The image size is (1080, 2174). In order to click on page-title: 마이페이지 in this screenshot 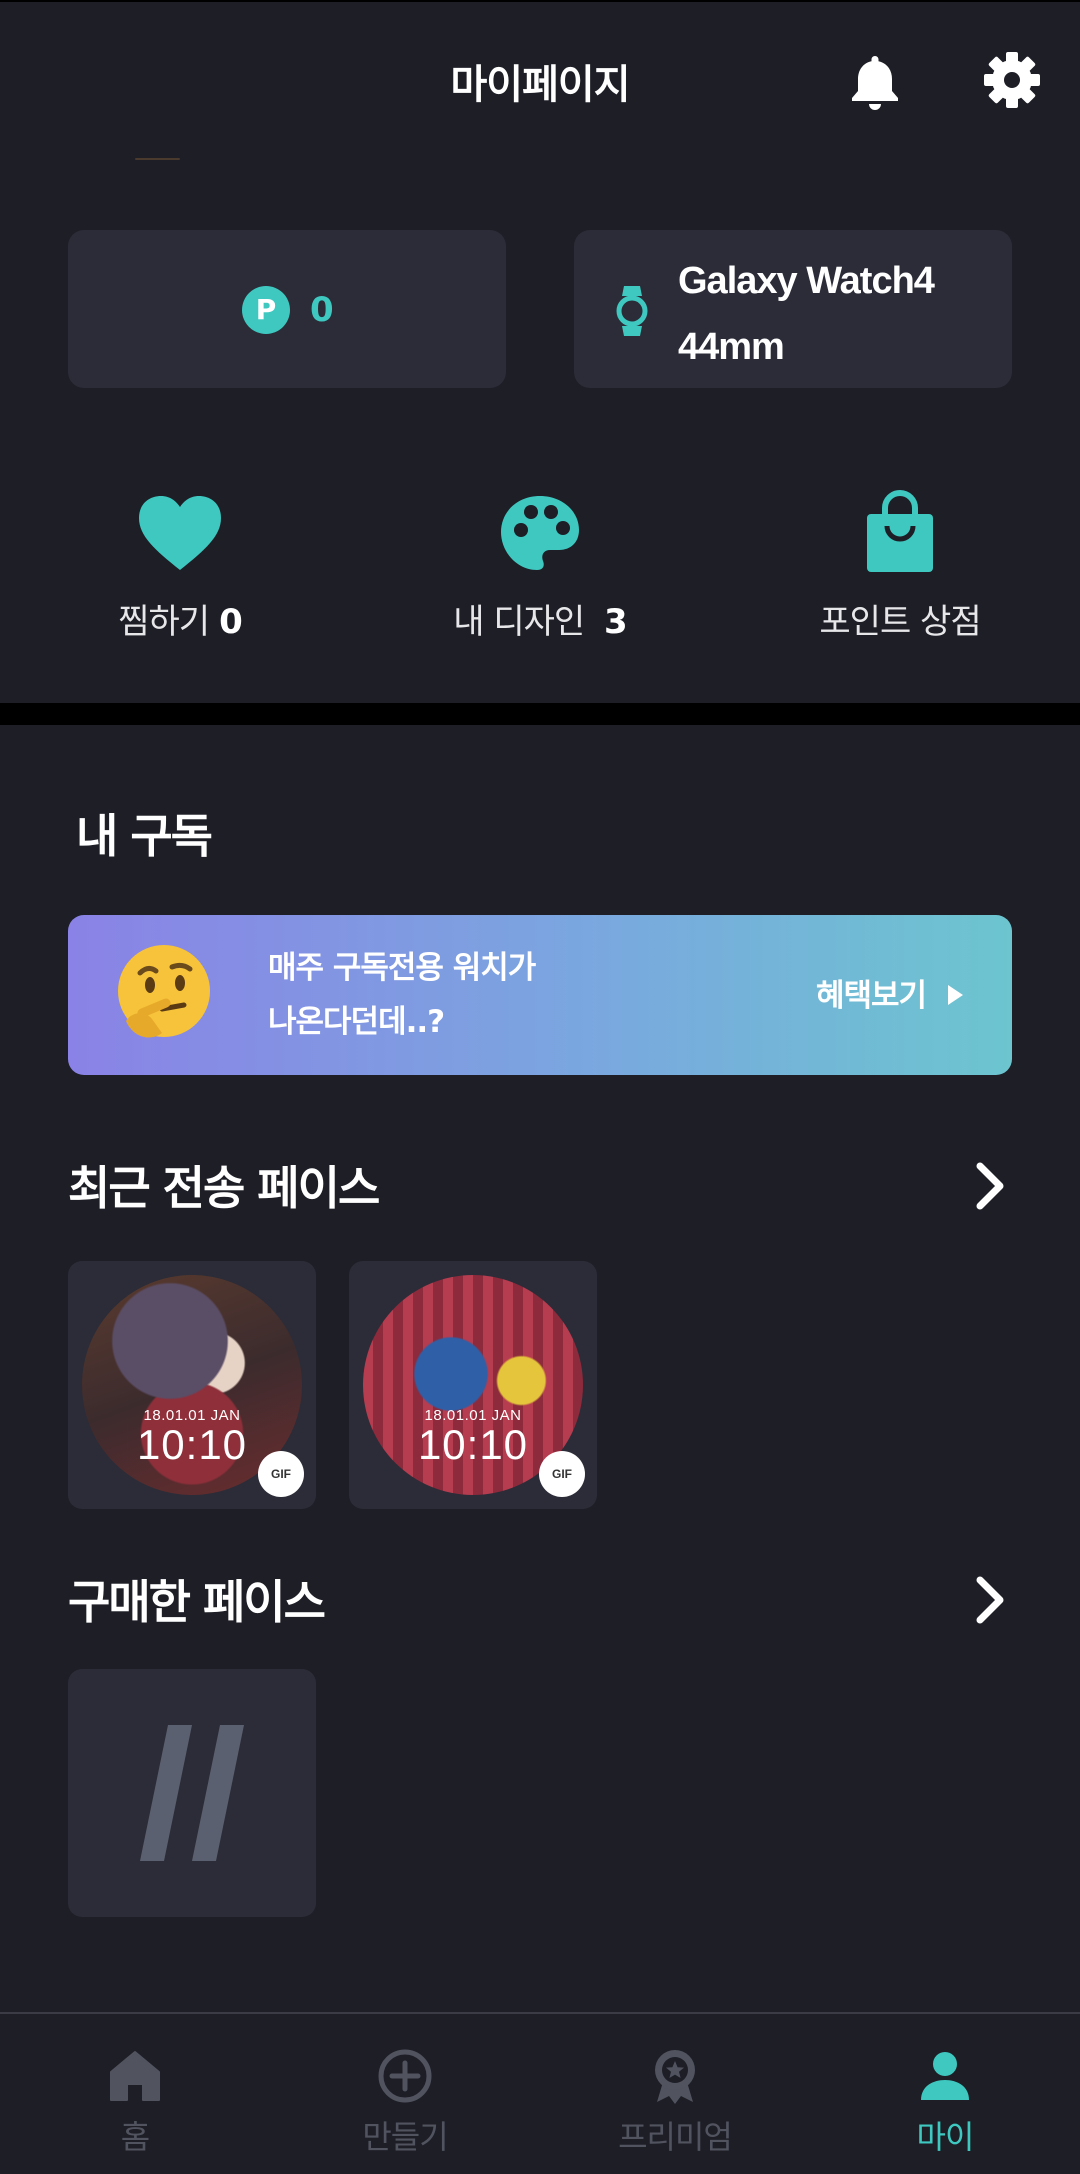, I will do `click(540, 85)`.